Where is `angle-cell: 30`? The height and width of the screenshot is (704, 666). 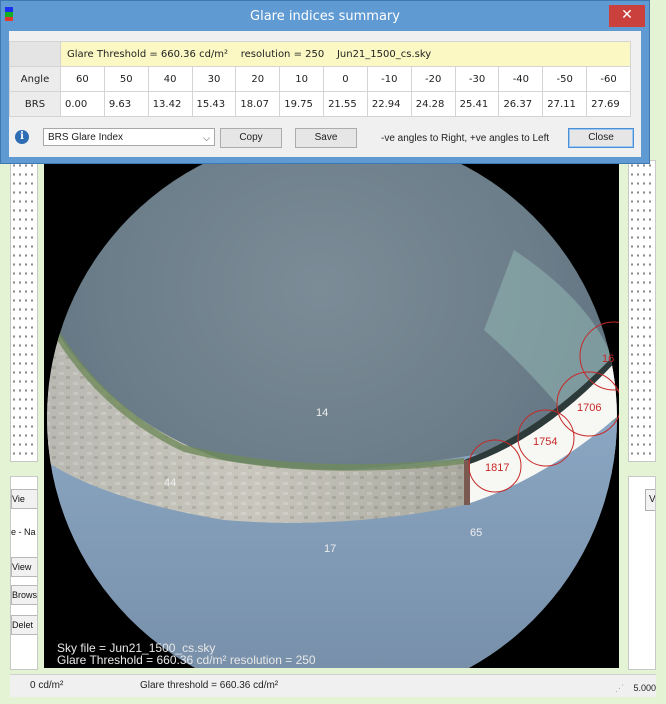 angle-cell: 30 is located at coordinates (214, 79).